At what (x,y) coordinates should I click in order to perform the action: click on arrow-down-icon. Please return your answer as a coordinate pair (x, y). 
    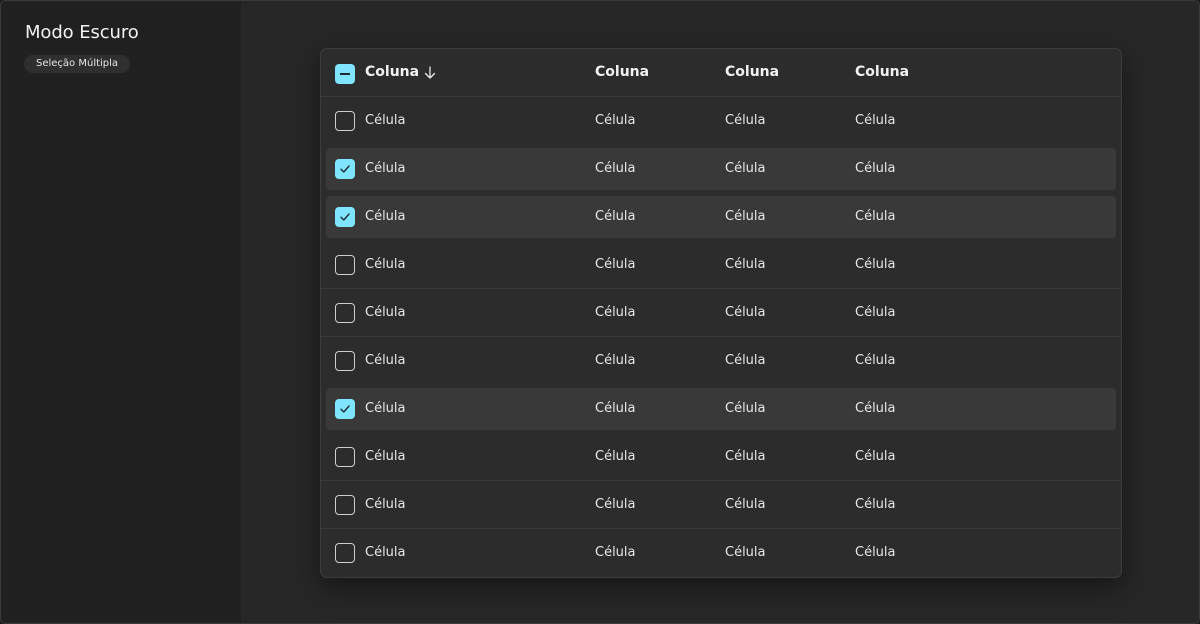
    Looking at the image, I should click on (430, 73).